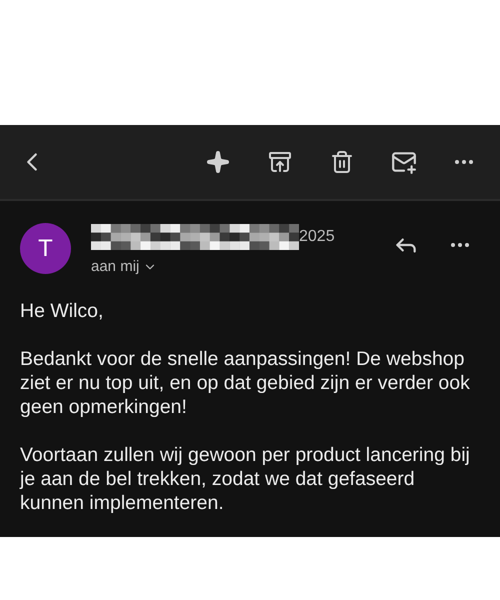 The width and height of the screenshot is (500, 600). Describe the element at coordinates (45, 248) in the screenshot. I see `avatar: T` at that location.